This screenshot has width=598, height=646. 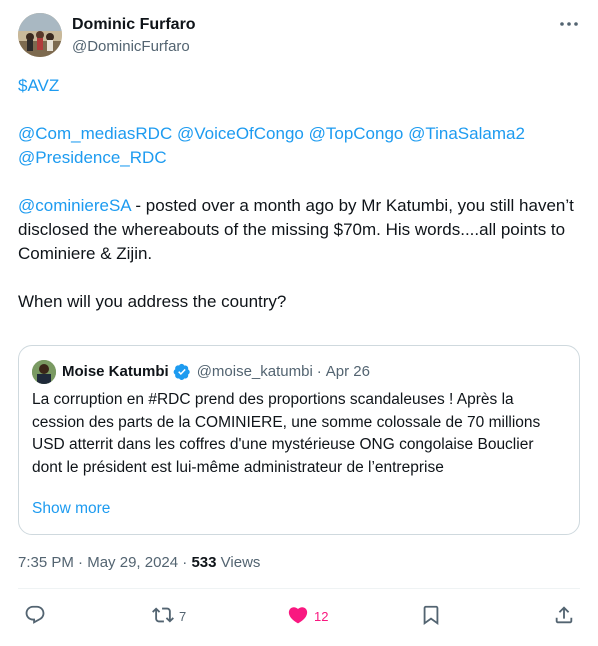 What do you see at coordinates (134, 36) in the screenshot?
I see `author-names: Dominic Furfaro @DominicFurfaro` at bounding box center [134, 36].